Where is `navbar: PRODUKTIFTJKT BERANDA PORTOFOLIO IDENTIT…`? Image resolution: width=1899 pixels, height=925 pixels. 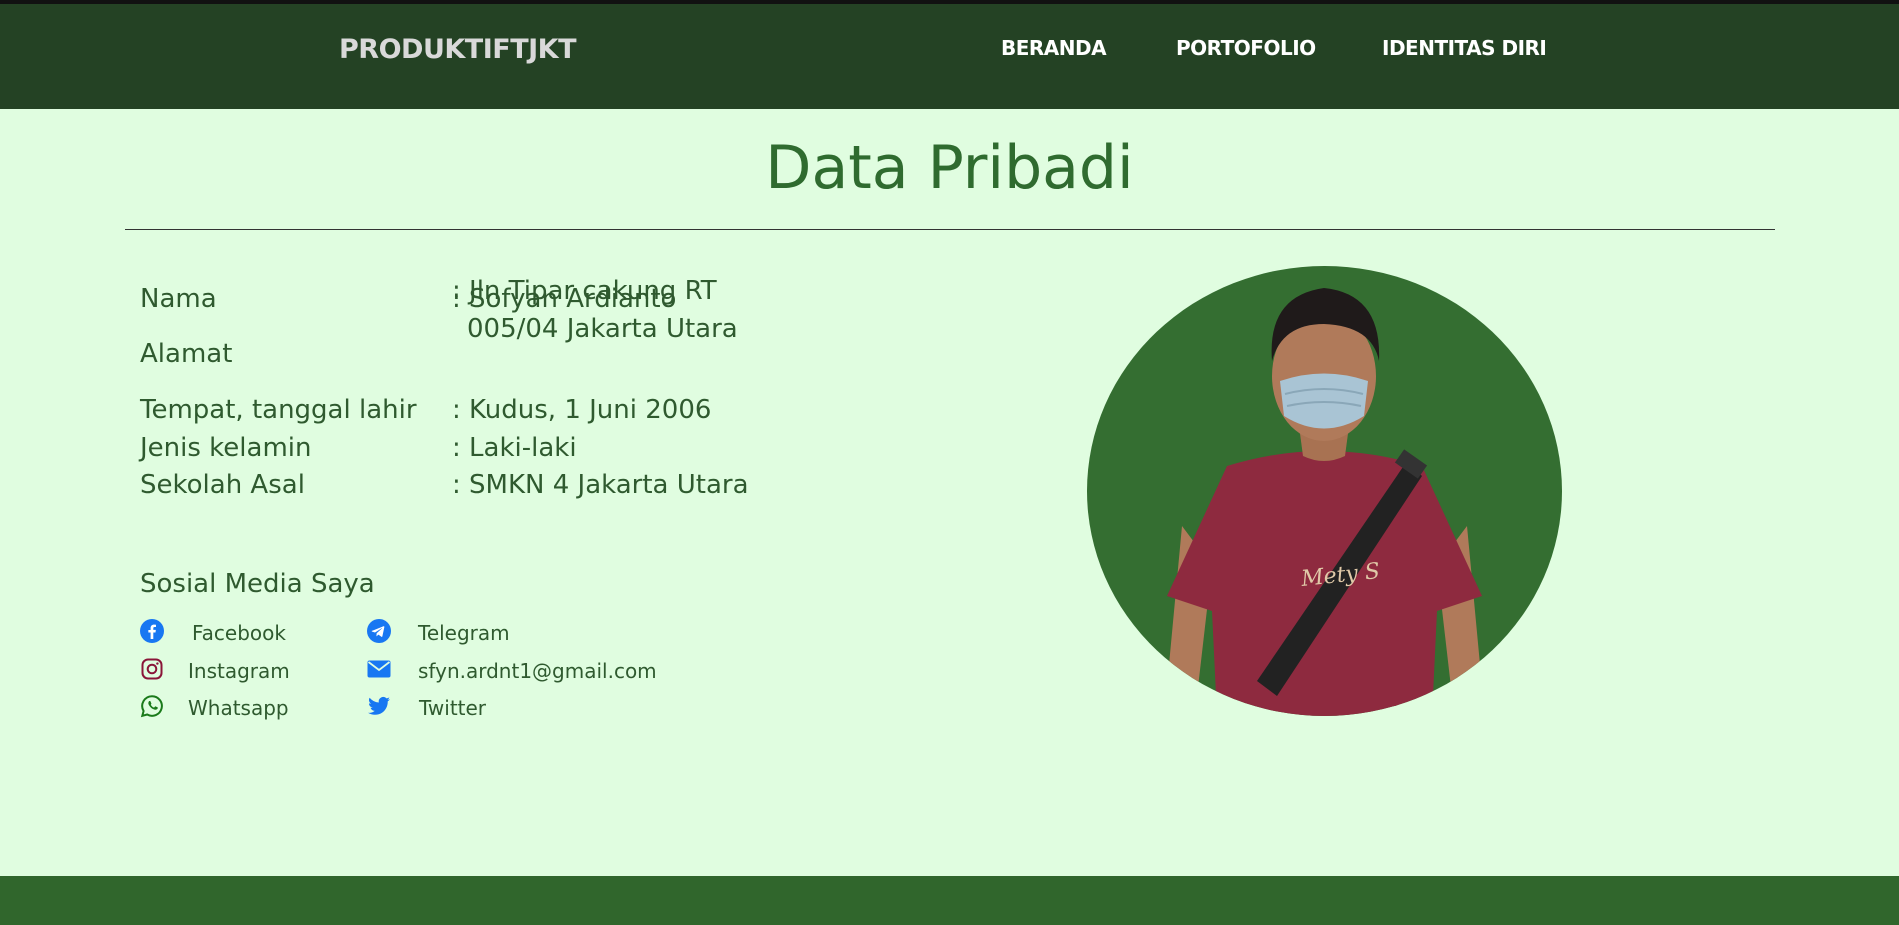
navbar: PRODUKTIFTJKT BERANDA PORTOFOLIO IDENTIT… is located at coordinates (949, 56).